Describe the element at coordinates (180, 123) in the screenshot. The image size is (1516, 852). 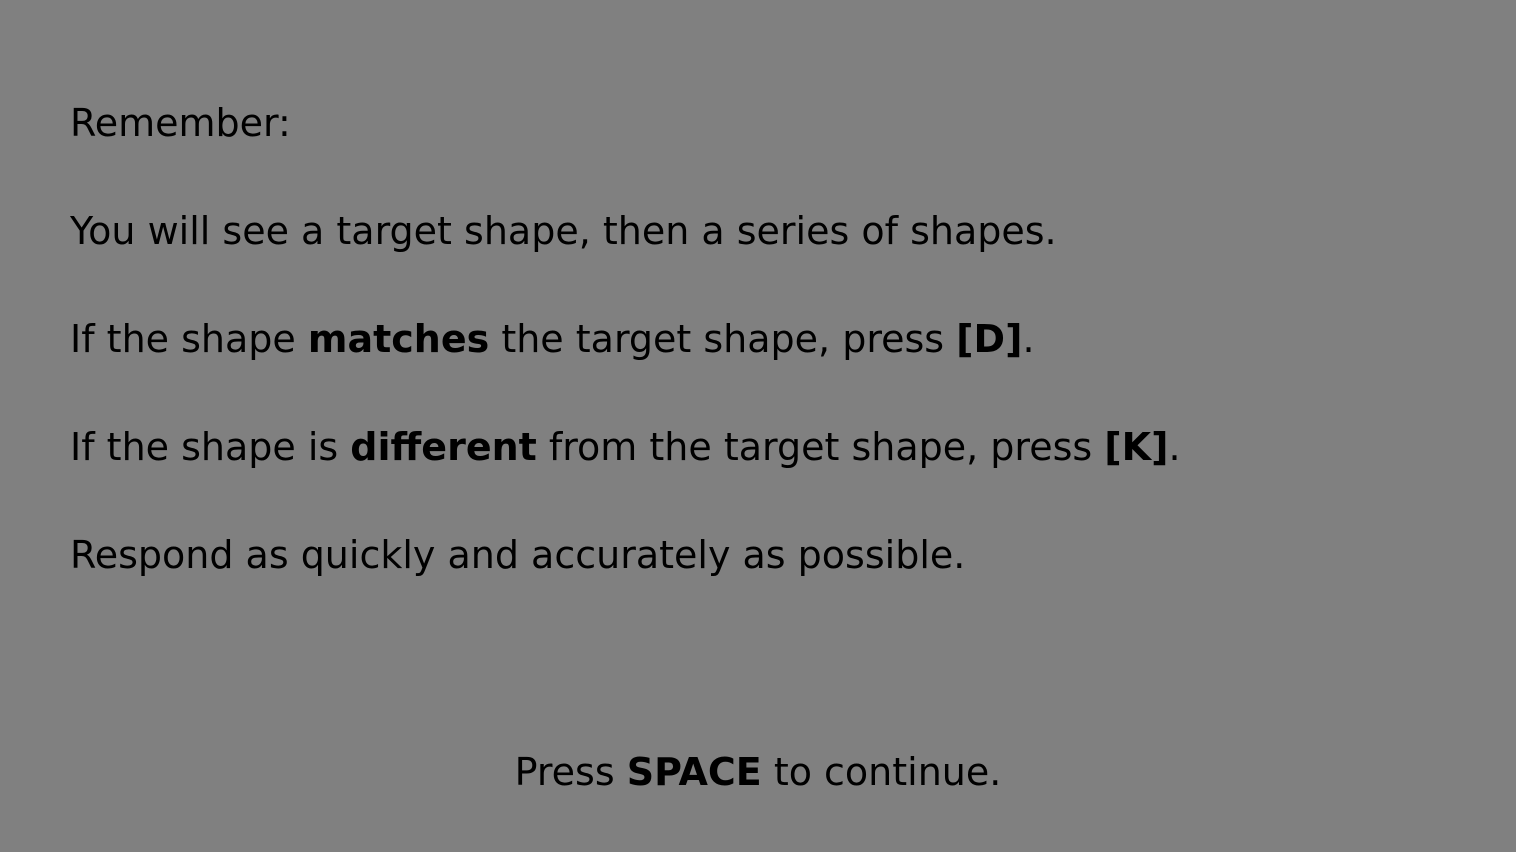
I see `instructions-heading: Remember:` at that location.